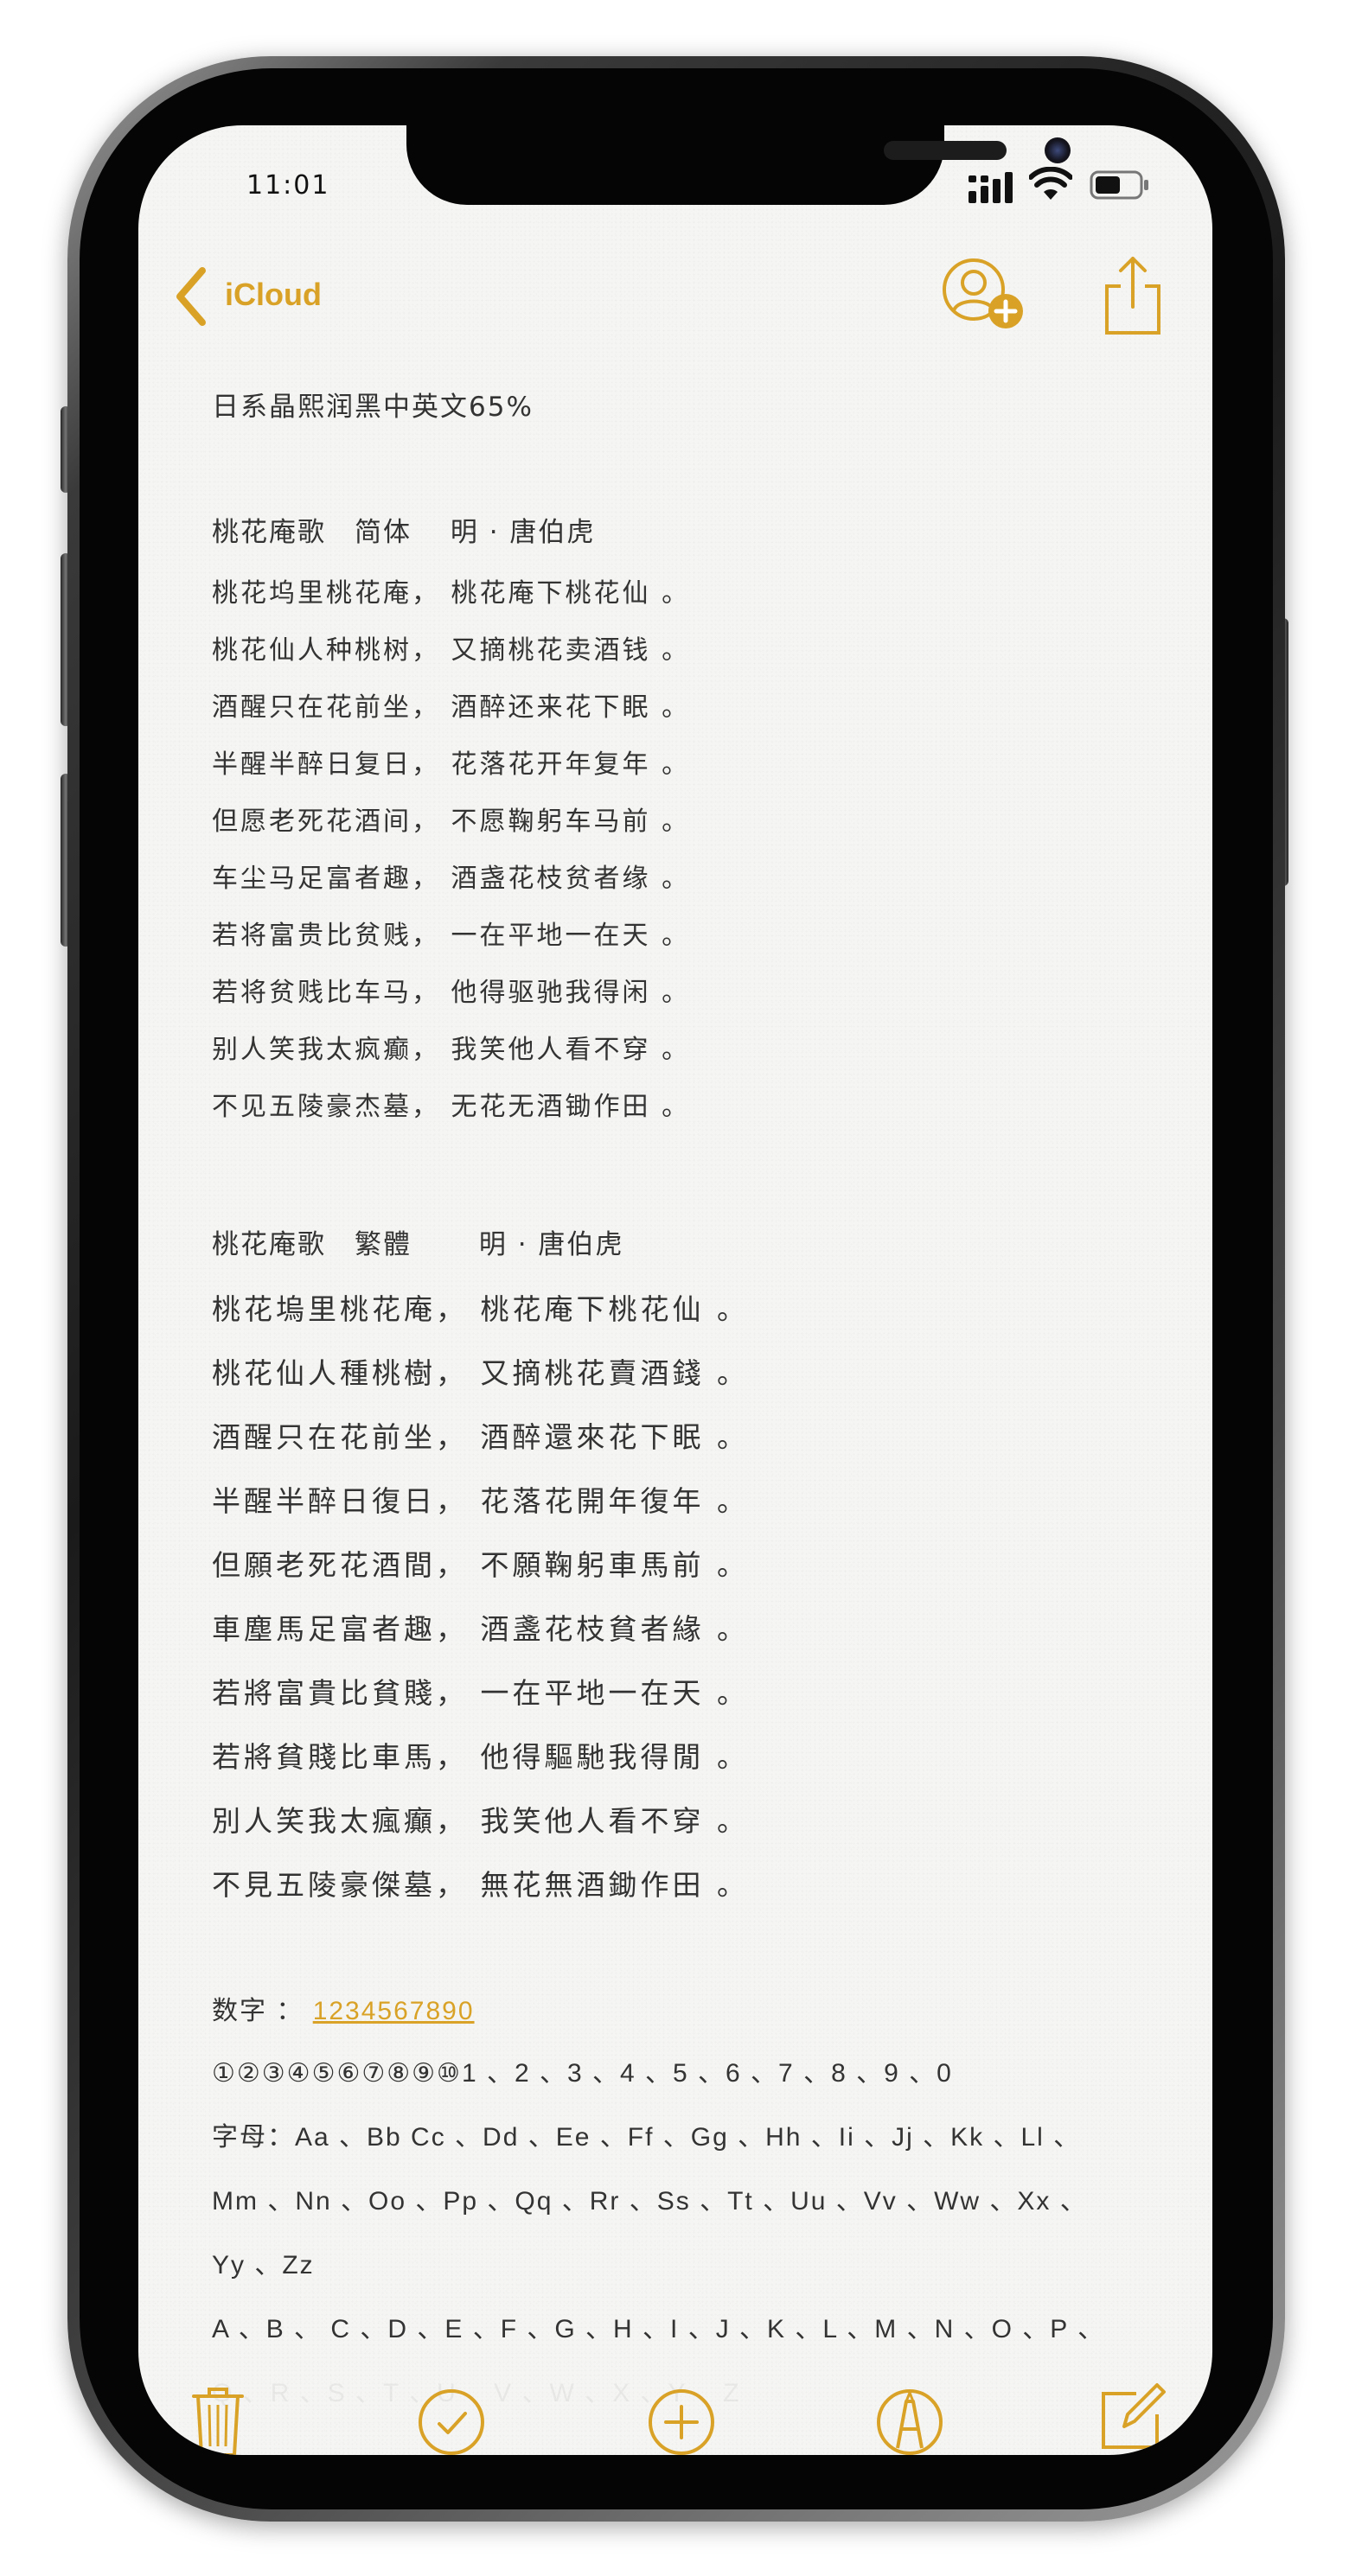 This screenshot has width=1349, height=2576. I want to click on digits-line: 数字 ： 1234567890, so click(343, 2008).